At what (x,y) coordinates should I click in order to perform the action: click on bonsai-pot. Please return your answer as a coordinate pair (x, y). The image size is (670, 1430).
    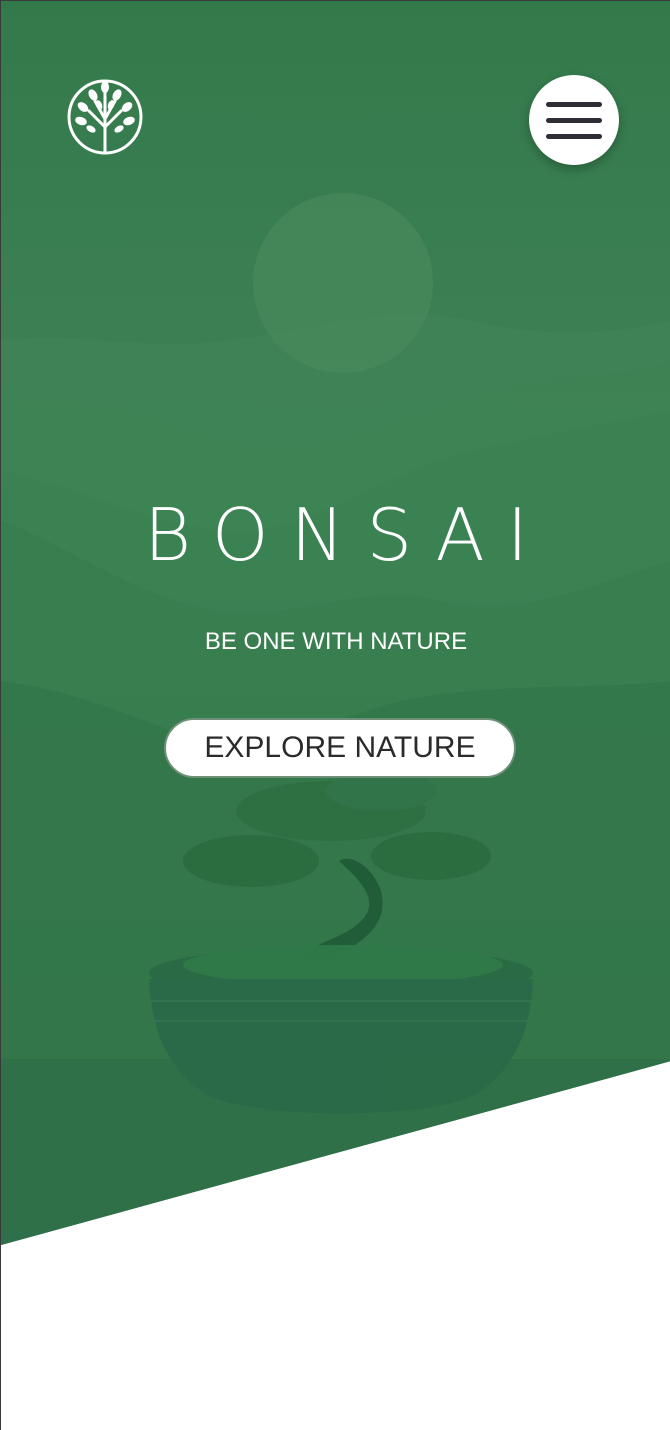
    Looking at the image, I should click on (341, 1029).